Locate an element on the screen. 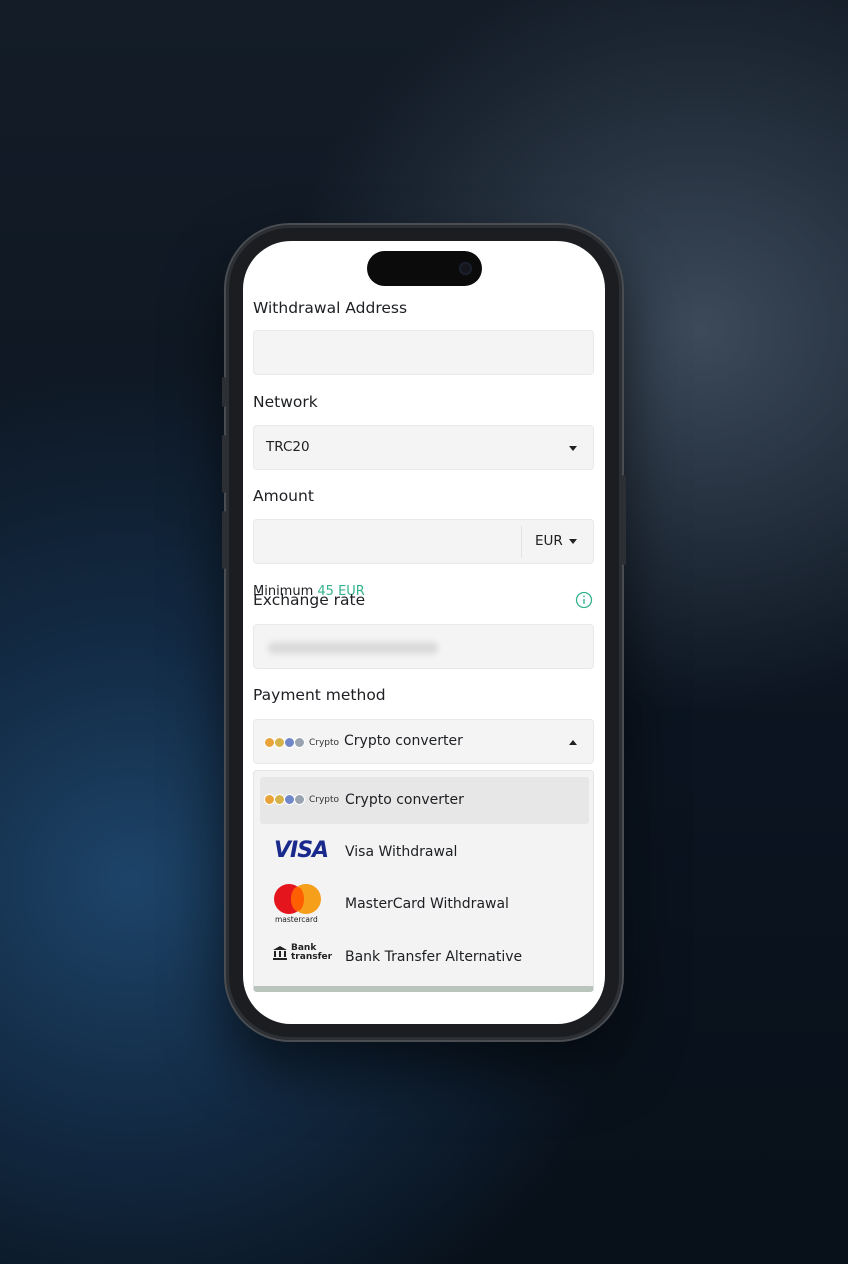 This screenshot has width=848, height=1264. chevron-up-icon is located at coordinates (573, 742).